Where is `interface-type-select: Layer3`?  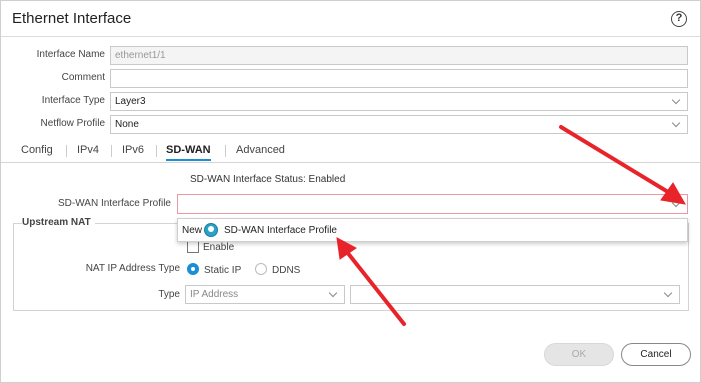
interface-type-select: Layer3 is located at coordinates (399, 101).